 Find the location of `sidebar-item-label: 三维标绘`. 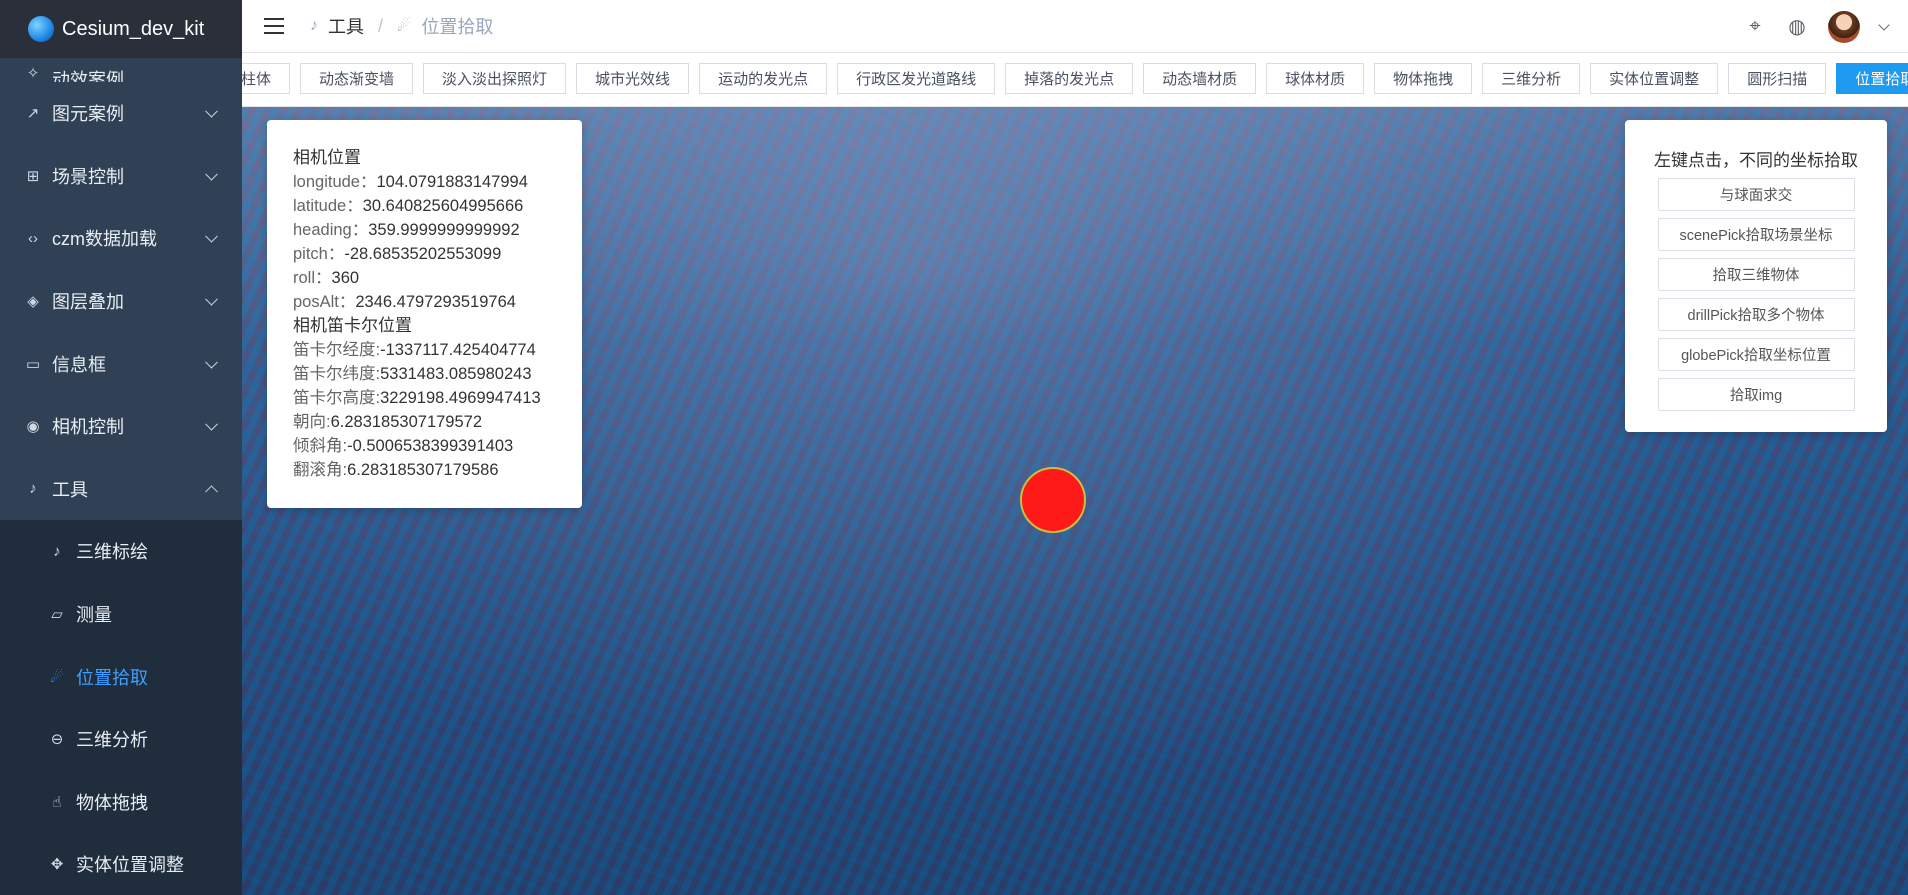

sidebar-item-label: 三维标绘 is located at coordinates (112, 552).